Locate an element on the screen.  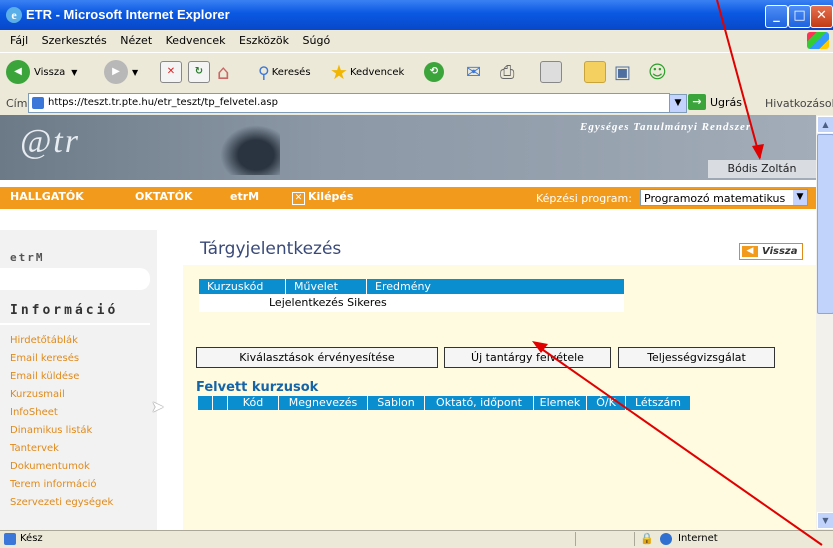
stop-button: ✕ is located at coordinates (171, 72).